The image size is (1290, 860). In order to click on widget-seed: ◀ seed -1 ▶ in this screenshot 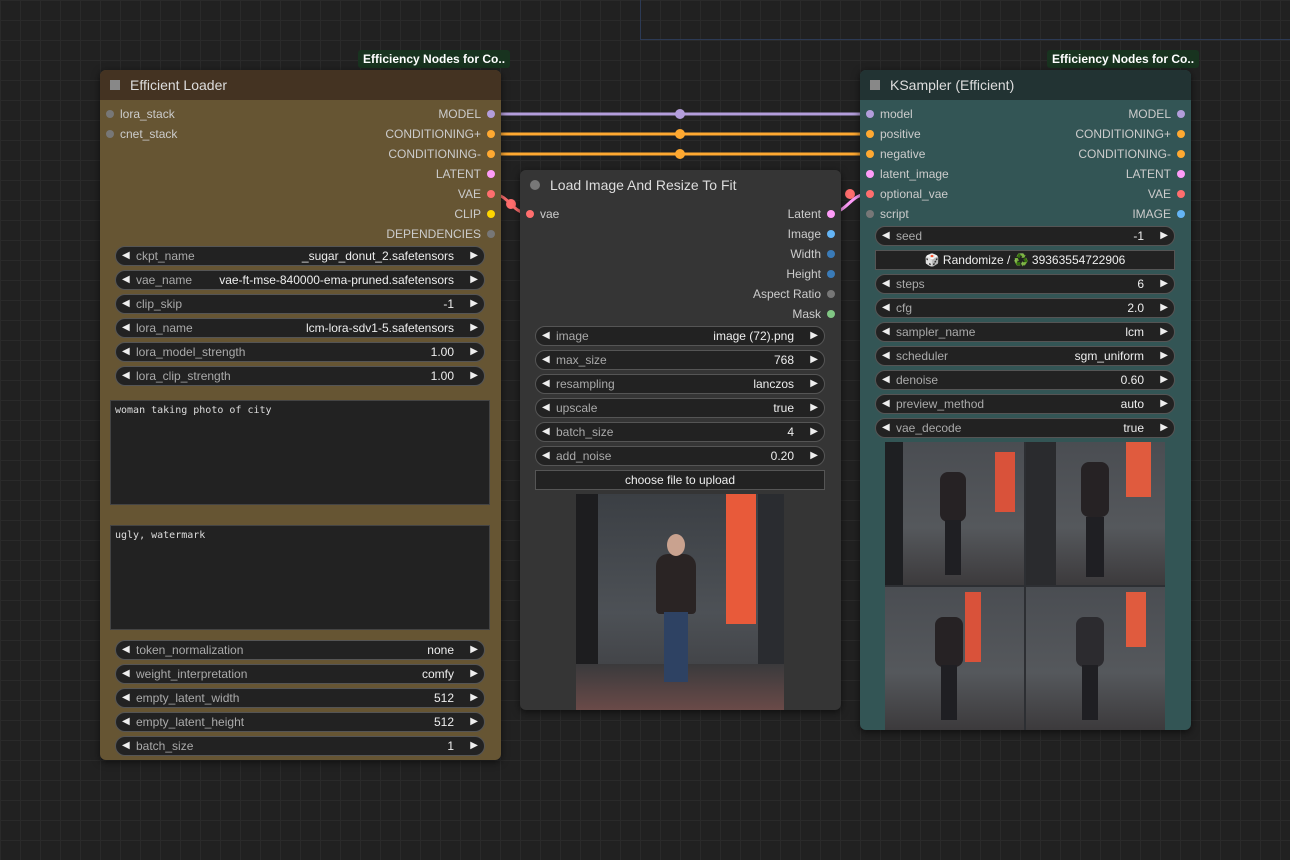, I will do `click(1025, 236)`.